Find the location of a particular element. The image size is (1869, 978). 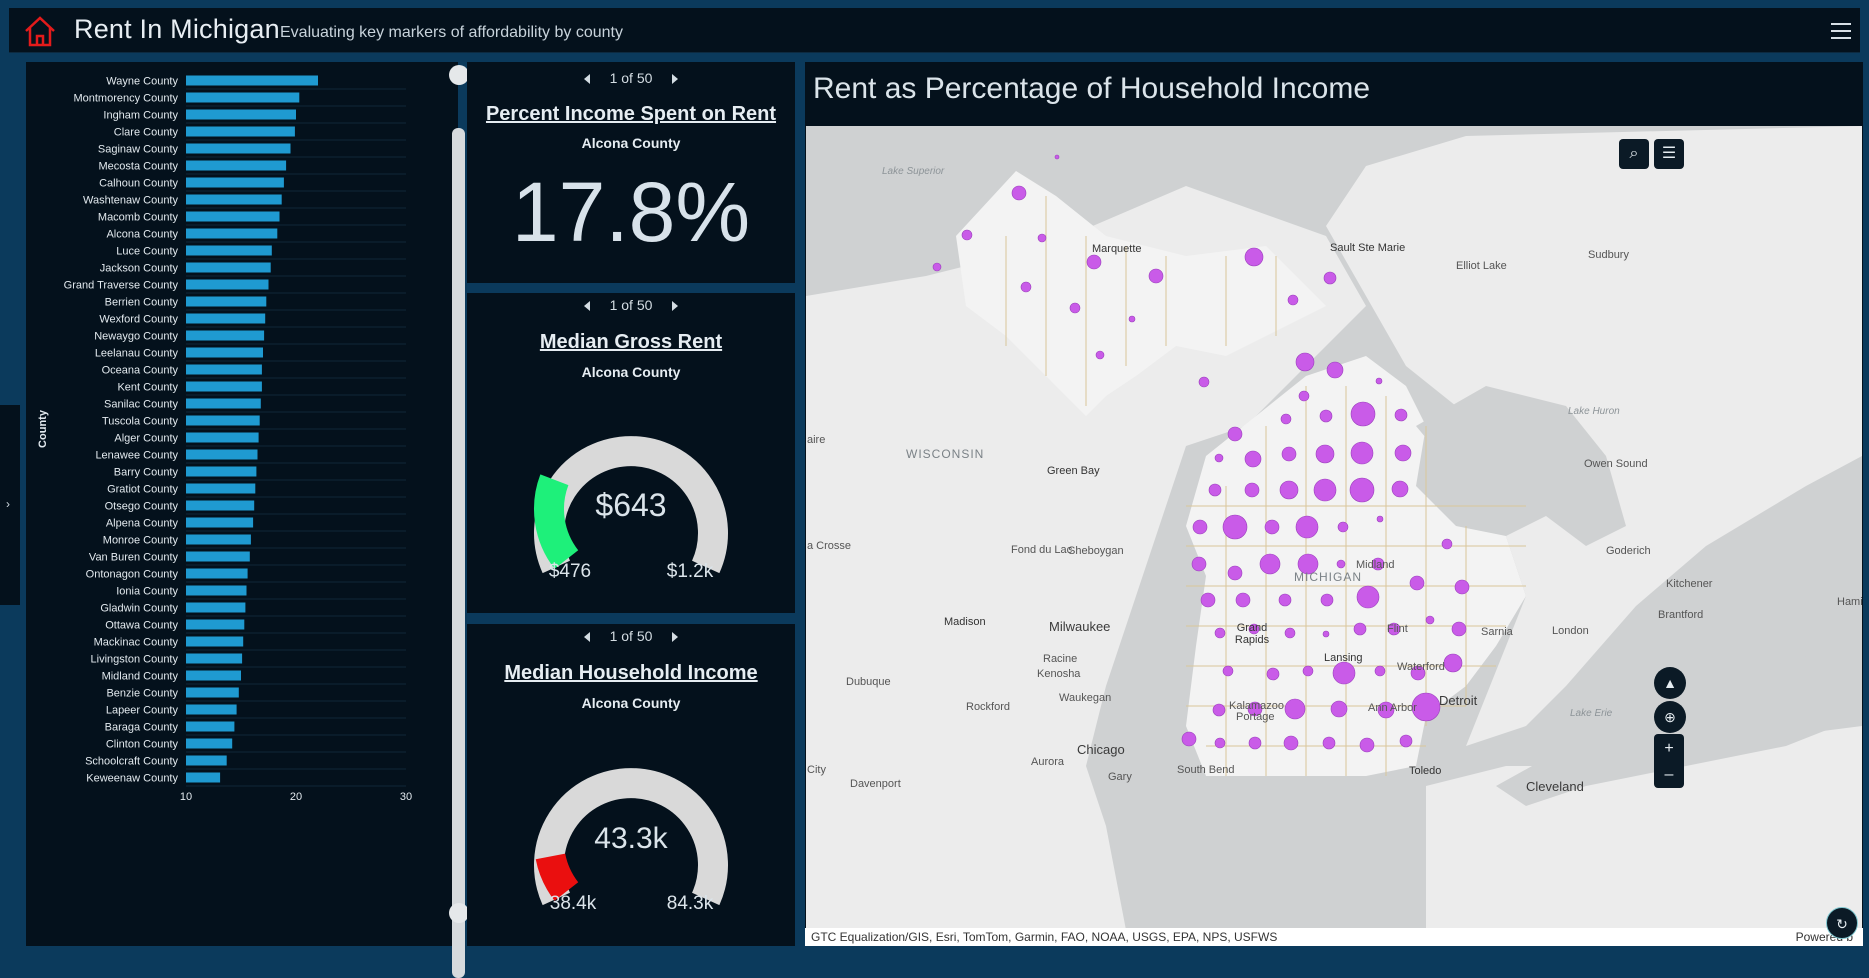

zoom-in-button: + is located at coordinates (1669, 749).